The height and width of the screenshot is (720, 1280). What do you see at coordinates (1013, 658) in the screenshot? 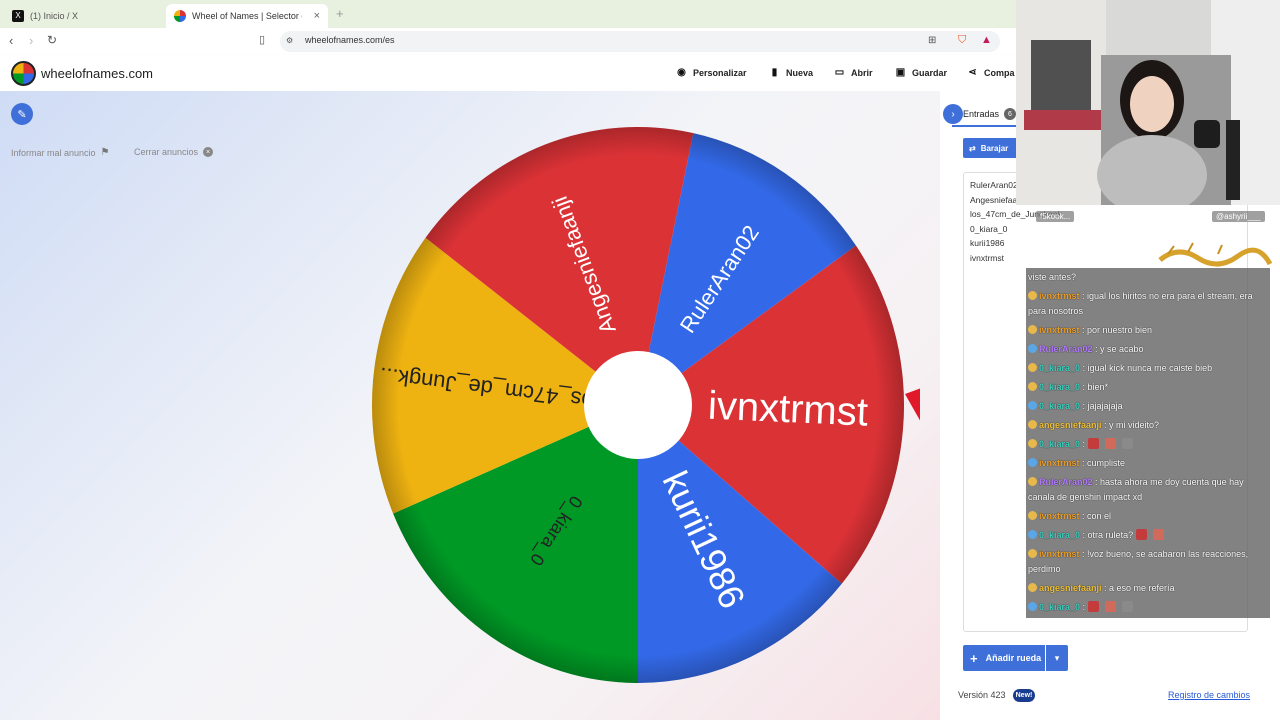
I see `add-wheel-label: Añadir rueda` at bounding box center [1013, 658].